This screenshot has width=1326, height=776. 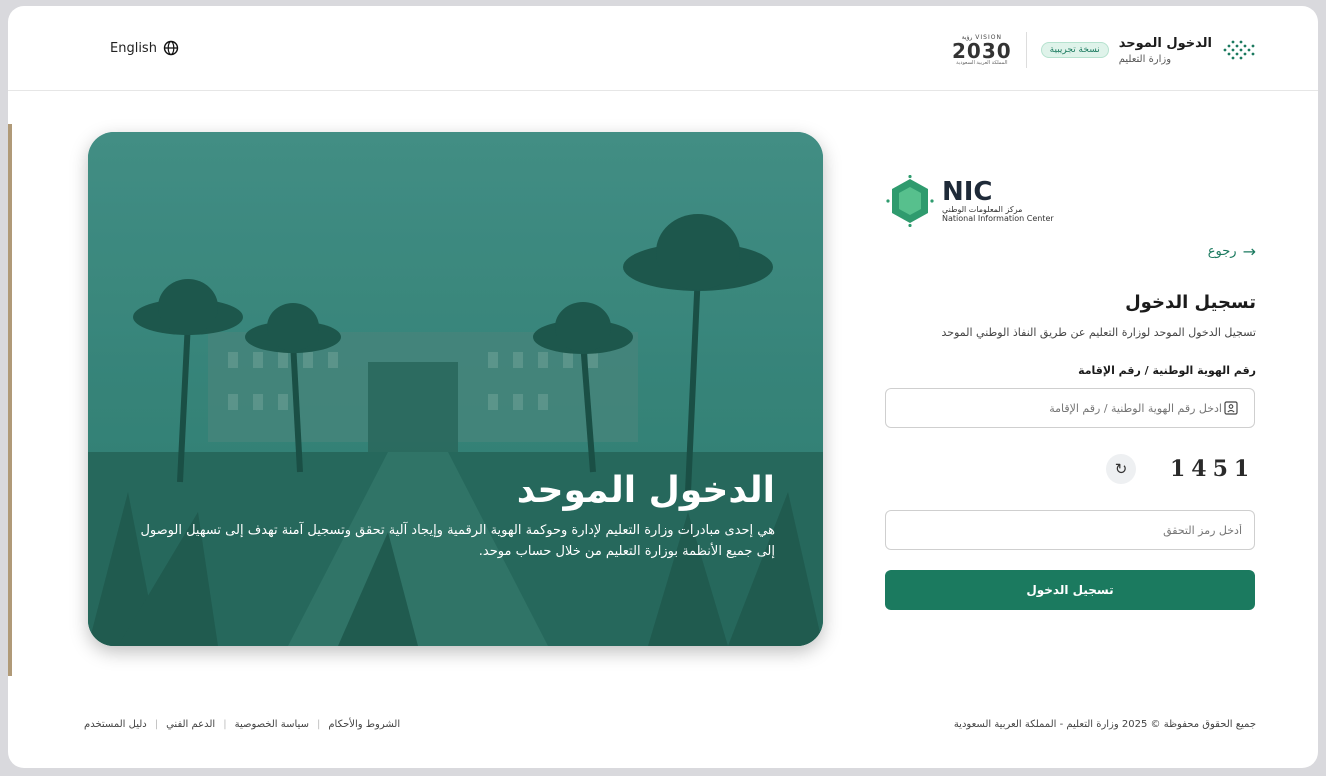 What do you see at coordinates (190, 724) in the screenshot?
I see `footer-link-support: الدعم الفني` at bounding box center [190, 724].